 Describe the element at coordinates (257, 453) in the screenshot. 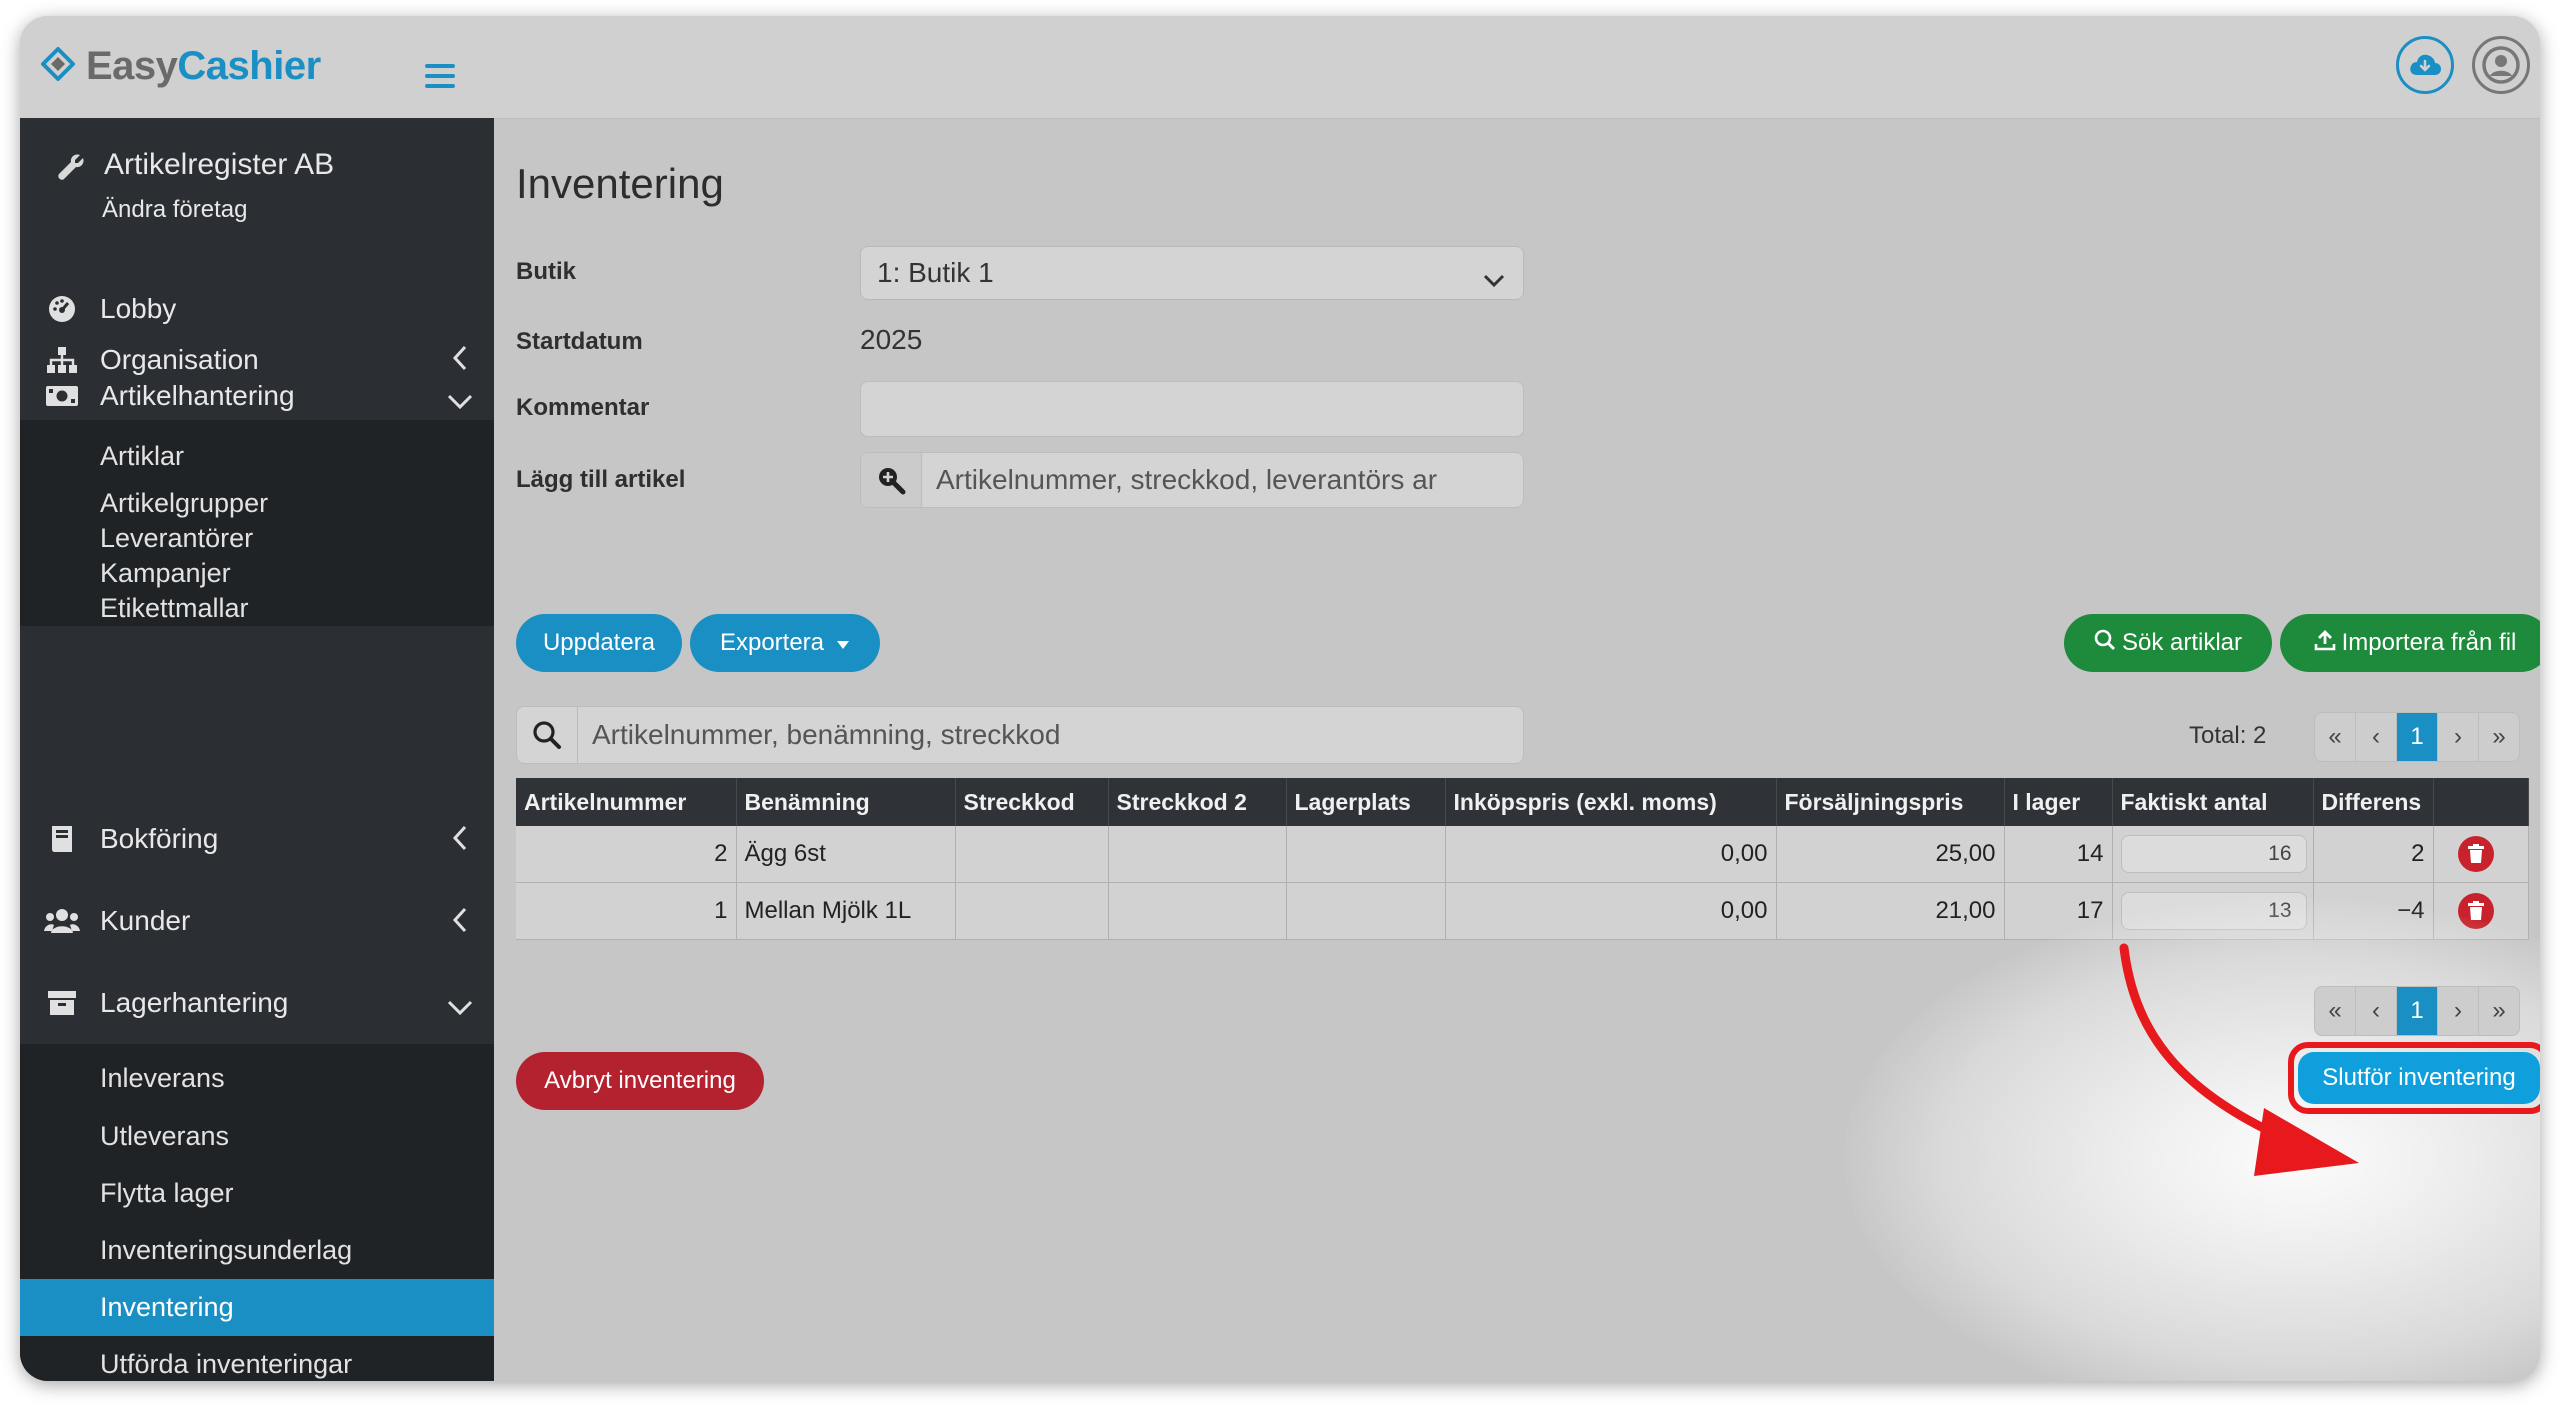

I see `sidebar-subitem-artiklar: Artiklar` at that location.